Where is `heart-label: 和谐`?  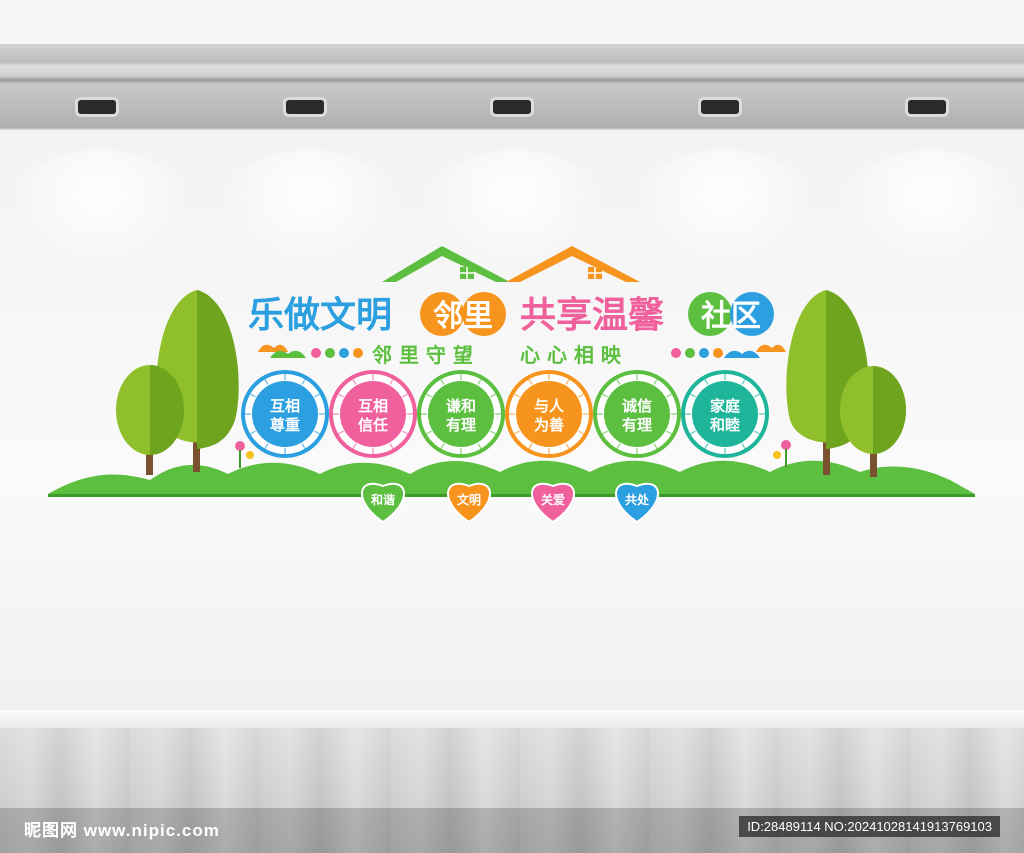 heart-label: 和谐 is located at coordinates (382, 499).